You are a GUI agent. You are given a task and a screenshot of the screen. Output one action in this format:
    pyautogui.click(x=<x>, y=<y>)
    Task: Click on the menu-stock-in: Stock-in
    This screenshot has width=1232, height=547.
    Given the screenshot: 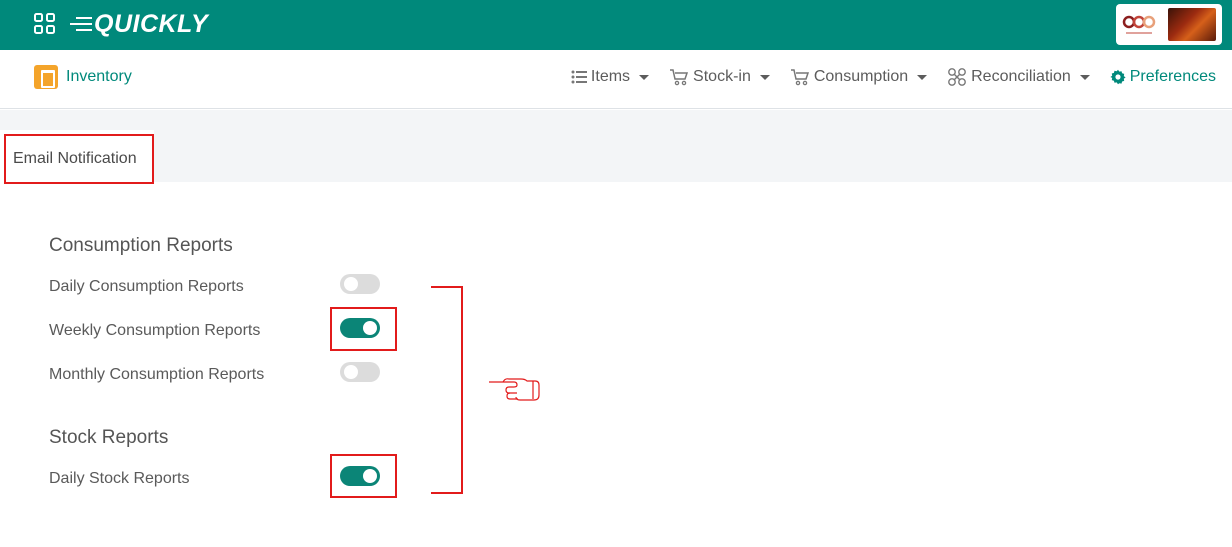 What is the action you would take?
    pyautogui.click(x=719, y=77)
    